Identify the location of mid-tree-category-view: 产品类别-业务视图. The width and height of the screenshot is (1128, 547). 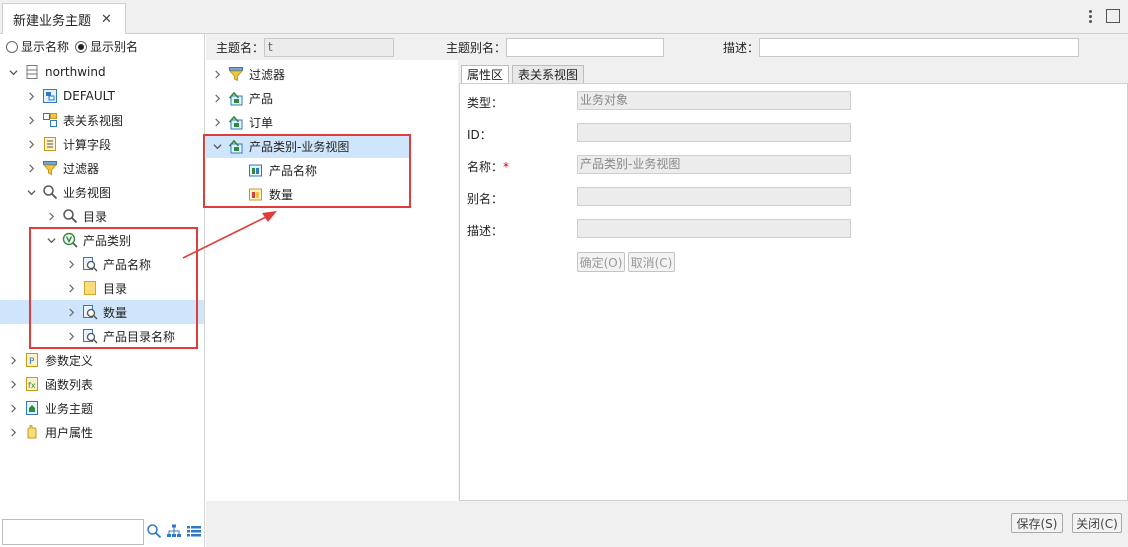
(308, 146).